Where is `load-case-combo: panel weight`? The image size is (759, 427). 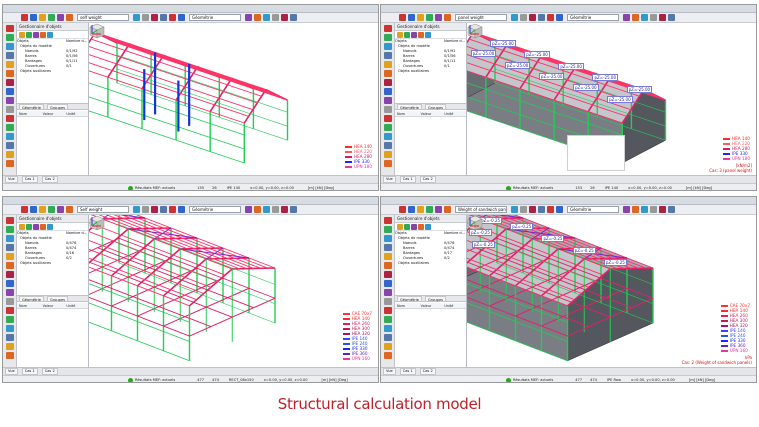
load-case-combo: panel weight is located at coordinates (481, 17).